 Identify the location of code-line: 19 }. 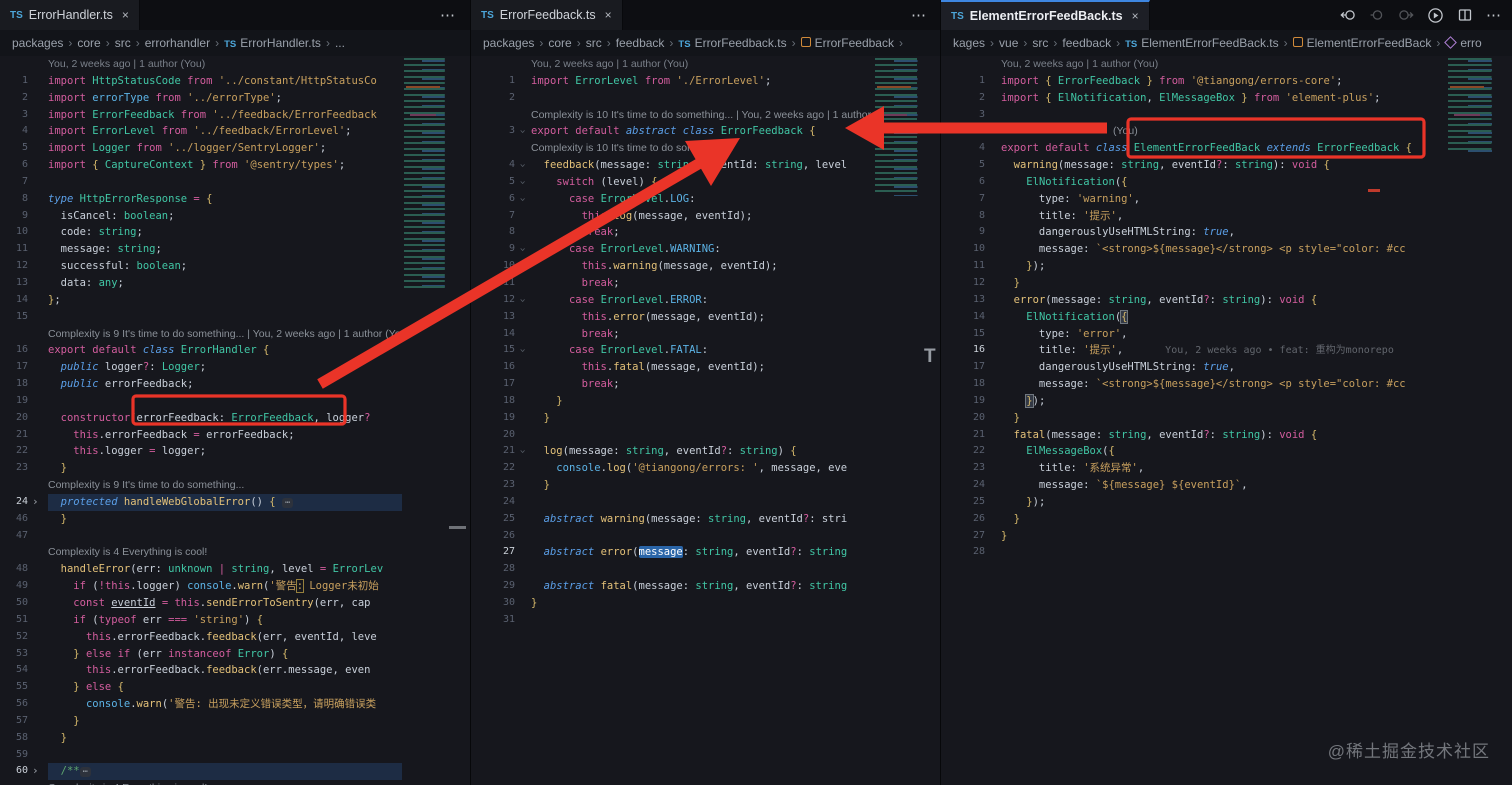
(674, 418).